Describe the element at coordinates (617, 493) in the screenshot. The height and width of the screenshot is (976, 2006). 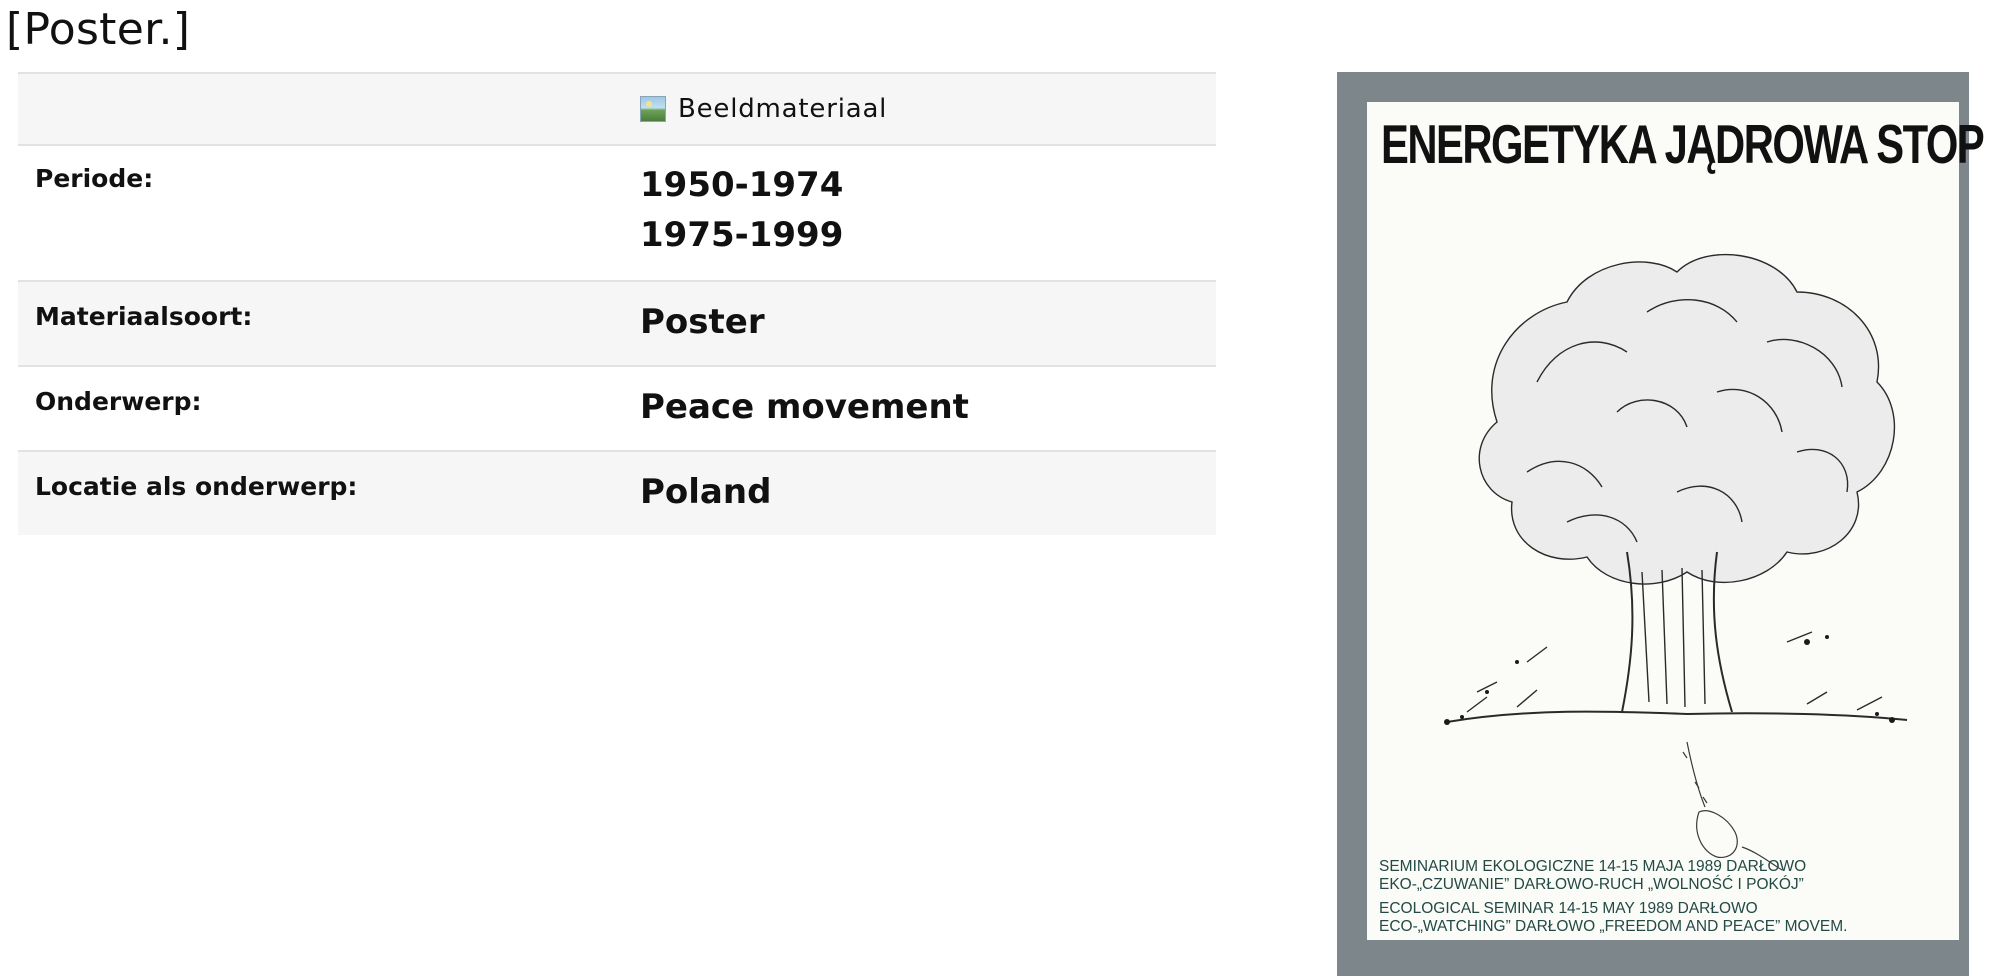
I see `metadata-row-locatie: Locatie als onderwerp: Poland` at that location.